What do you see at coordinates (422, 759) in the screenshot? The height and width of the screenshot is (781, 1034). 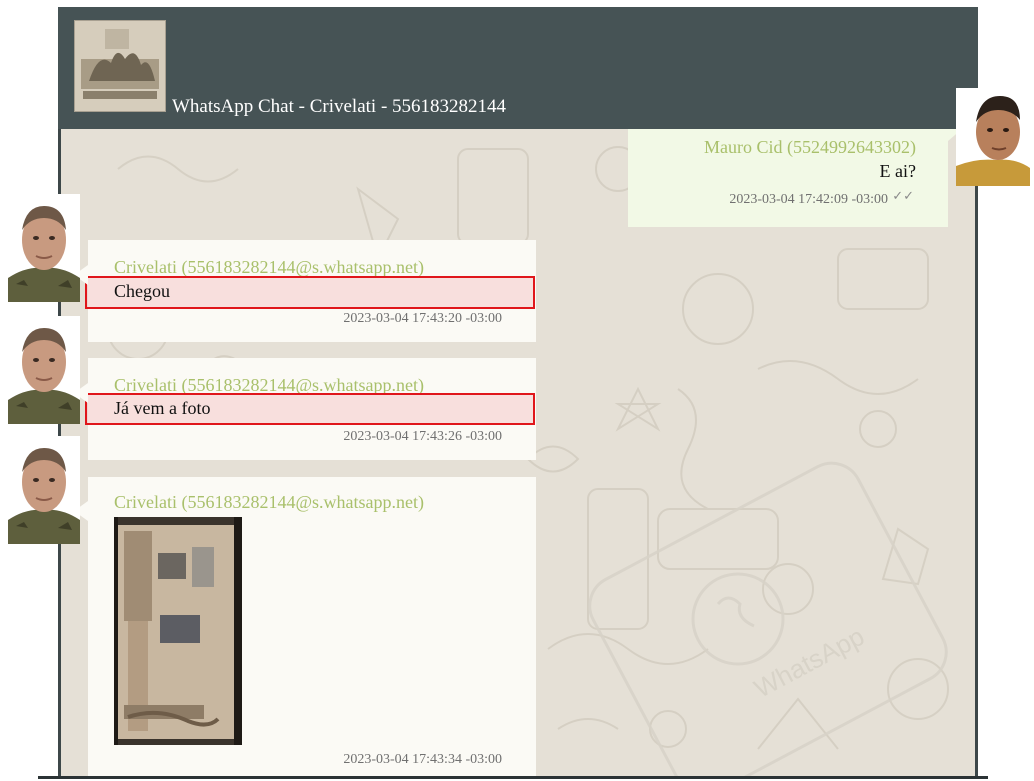 I see `message-timestamp: 2023-03-04 17:43:34 -03:00` at bounding box center [422, 759].